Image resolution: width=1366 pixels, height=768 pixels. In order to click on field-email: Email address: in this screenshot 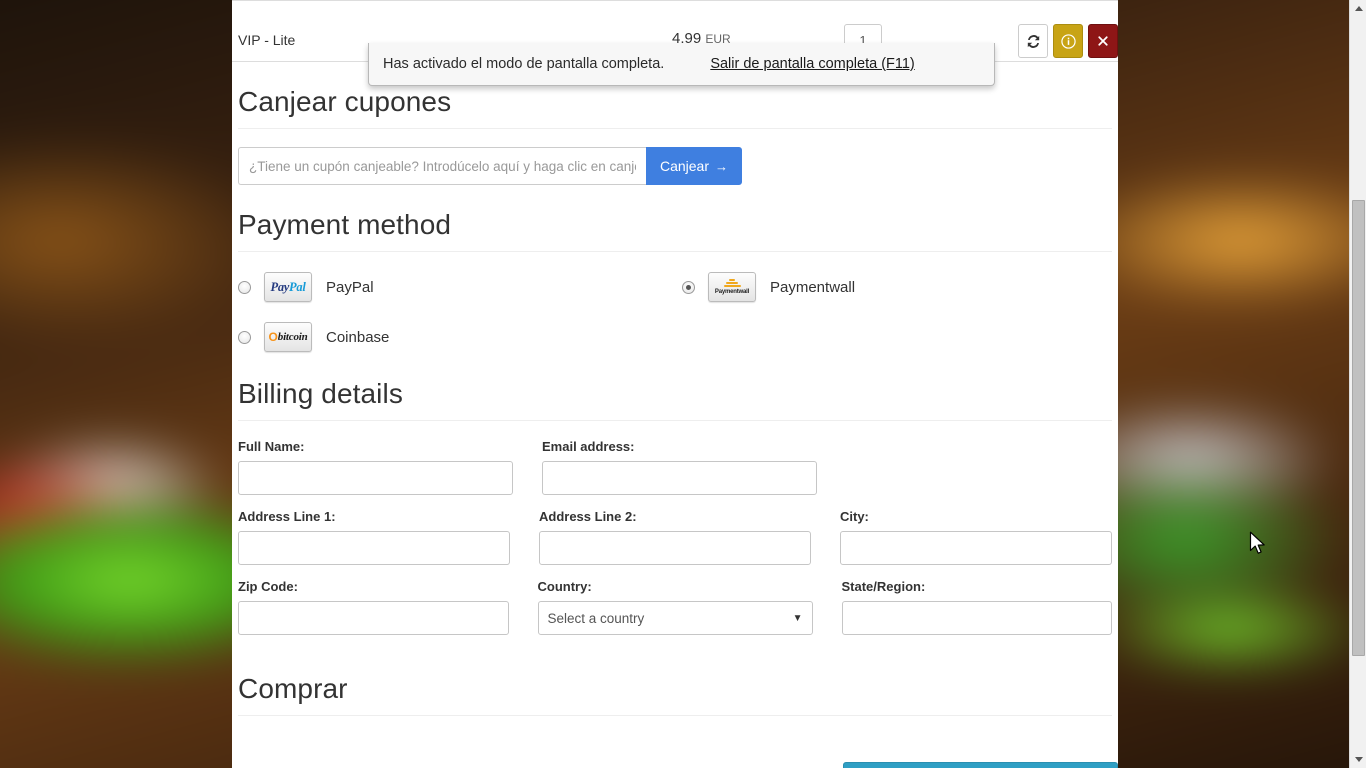, I will do `click(679, 467)`.